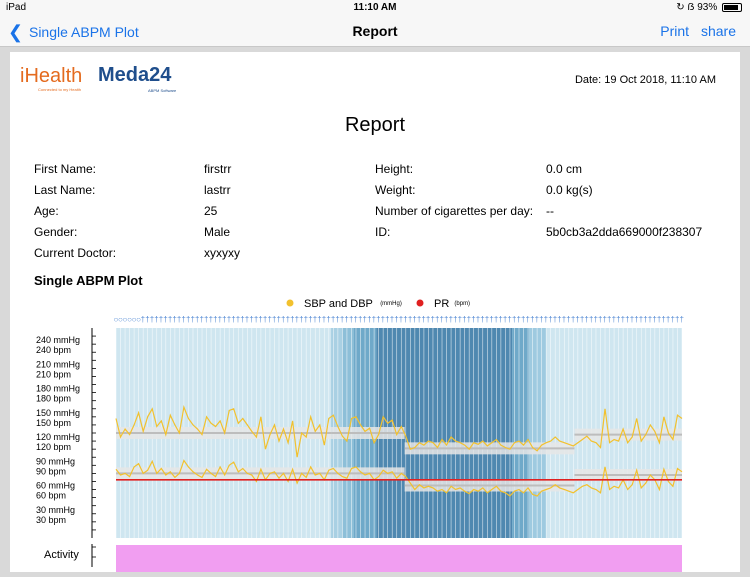  What do you see at coordinates (375, 125) in the screenshot?
I see `report-title: Report` at bounding box center [375, 125].